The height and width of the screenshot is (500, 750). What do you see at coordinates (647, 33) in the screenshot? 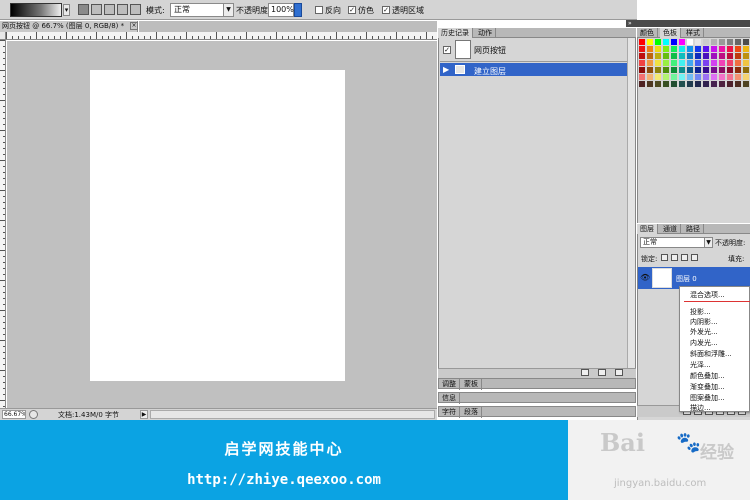
I see `tab-color: 颜色` at bounding box center [647, 33].